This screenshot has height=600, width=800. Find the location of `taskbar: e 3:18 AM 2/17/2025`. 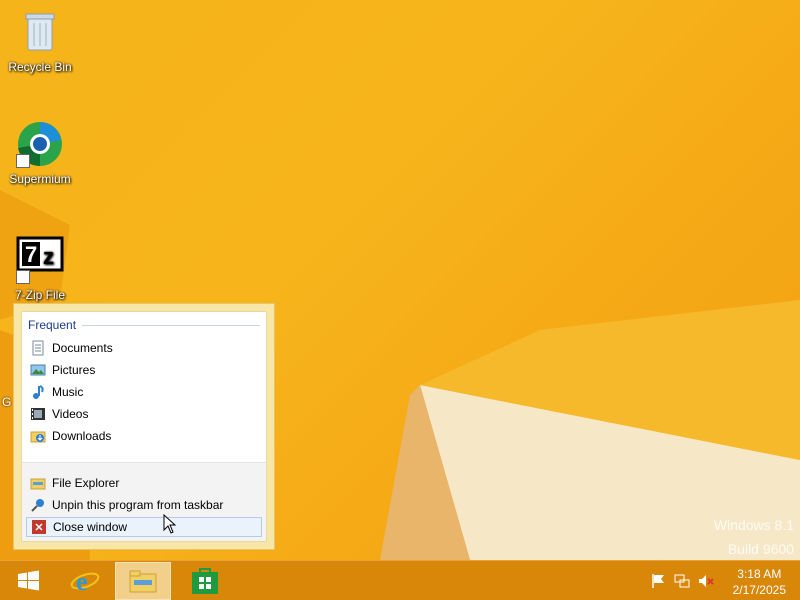

taskbar: e 3:18 AM 2/17/2025 is located at coordinates (400, 580).